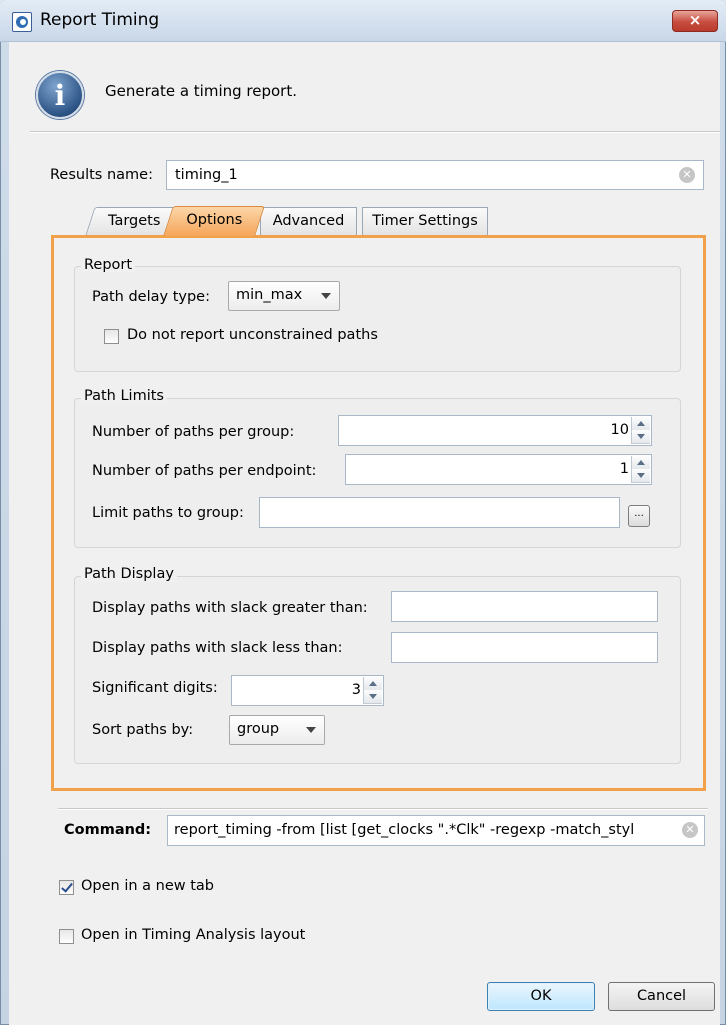 Image resolution: width=726 pixels, height=1025 pixels. I want to click on tab-advanced: Advanced, so click(308, 221).